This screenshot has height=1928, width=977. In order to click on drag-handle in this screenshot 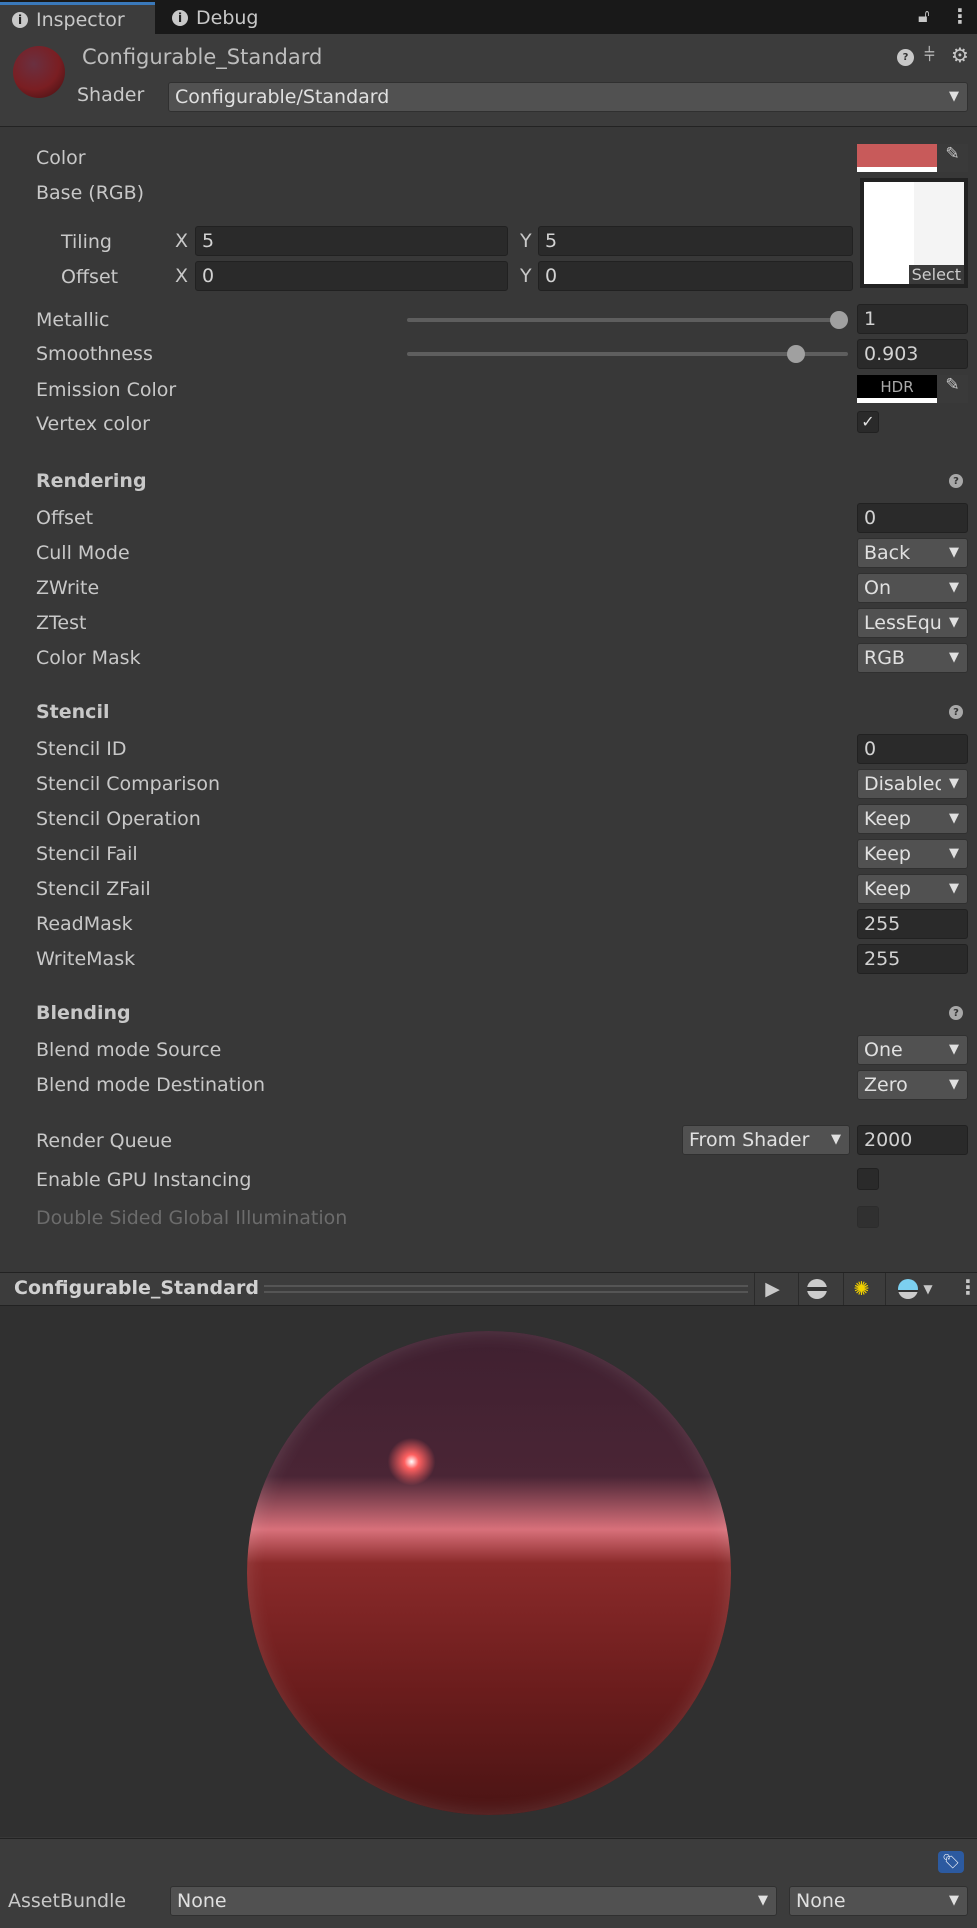, I will do `click(506, 1289)`.